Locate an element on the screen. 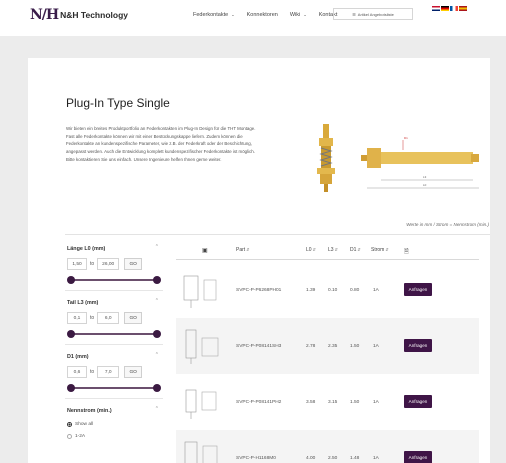  col-part: Part⇵ is located at coordinates (242, 250).